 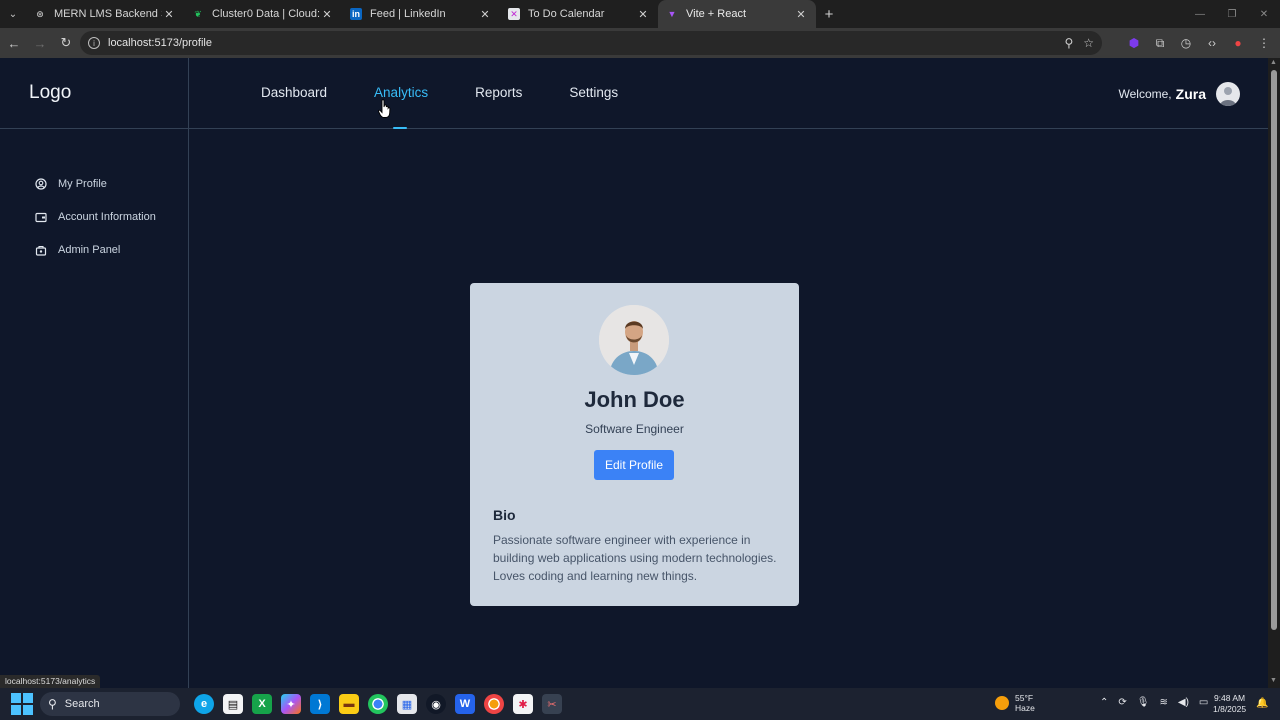 I want to click on browser-tab: ✕ To Do Calendar ✕, so click(x=579, y=14).